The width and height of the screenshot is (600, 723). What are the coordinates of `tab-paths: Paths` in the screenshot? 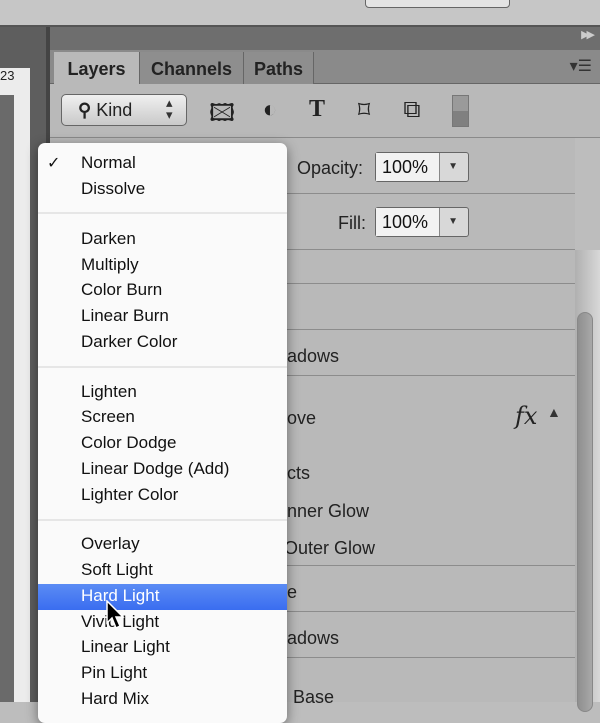 It's located at (279, 68).